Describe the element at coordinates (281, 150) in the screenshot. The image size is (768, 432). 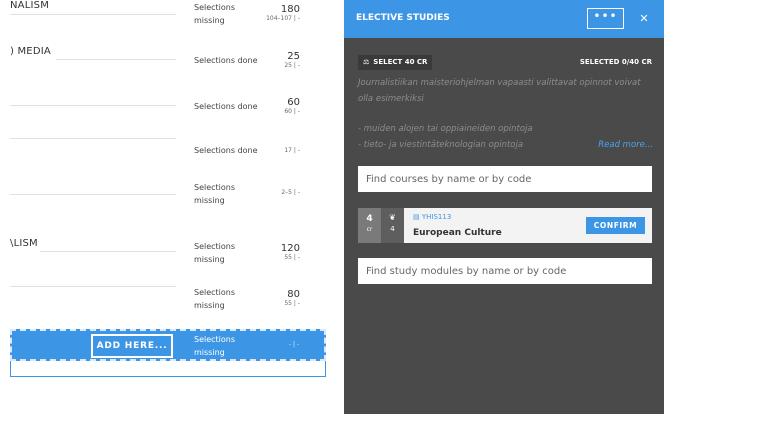
I see `credits-block: 17 | -` at that location.